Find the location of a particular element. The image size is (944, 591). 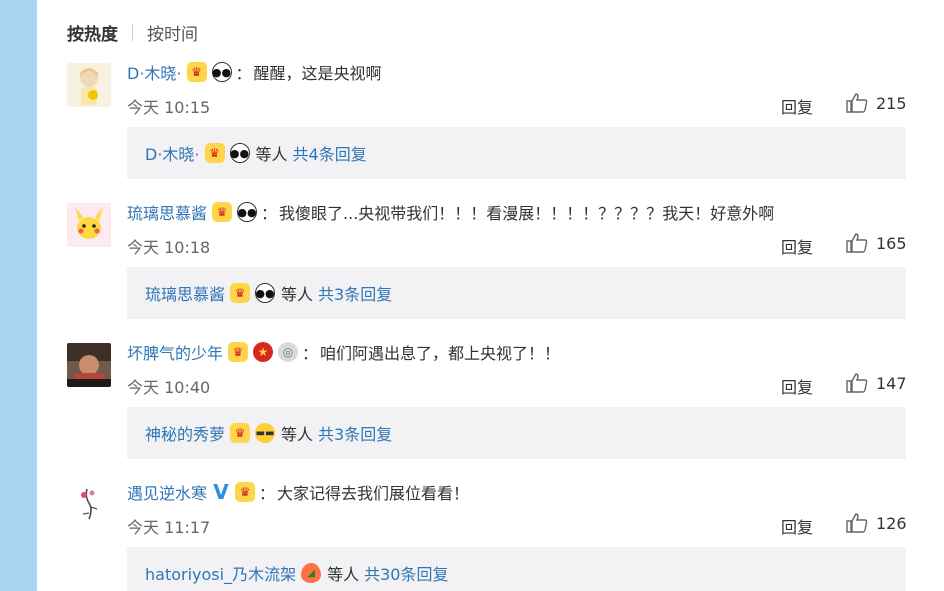

comment-username: 遇见逆水寒 is located at coordinates (167, 492).